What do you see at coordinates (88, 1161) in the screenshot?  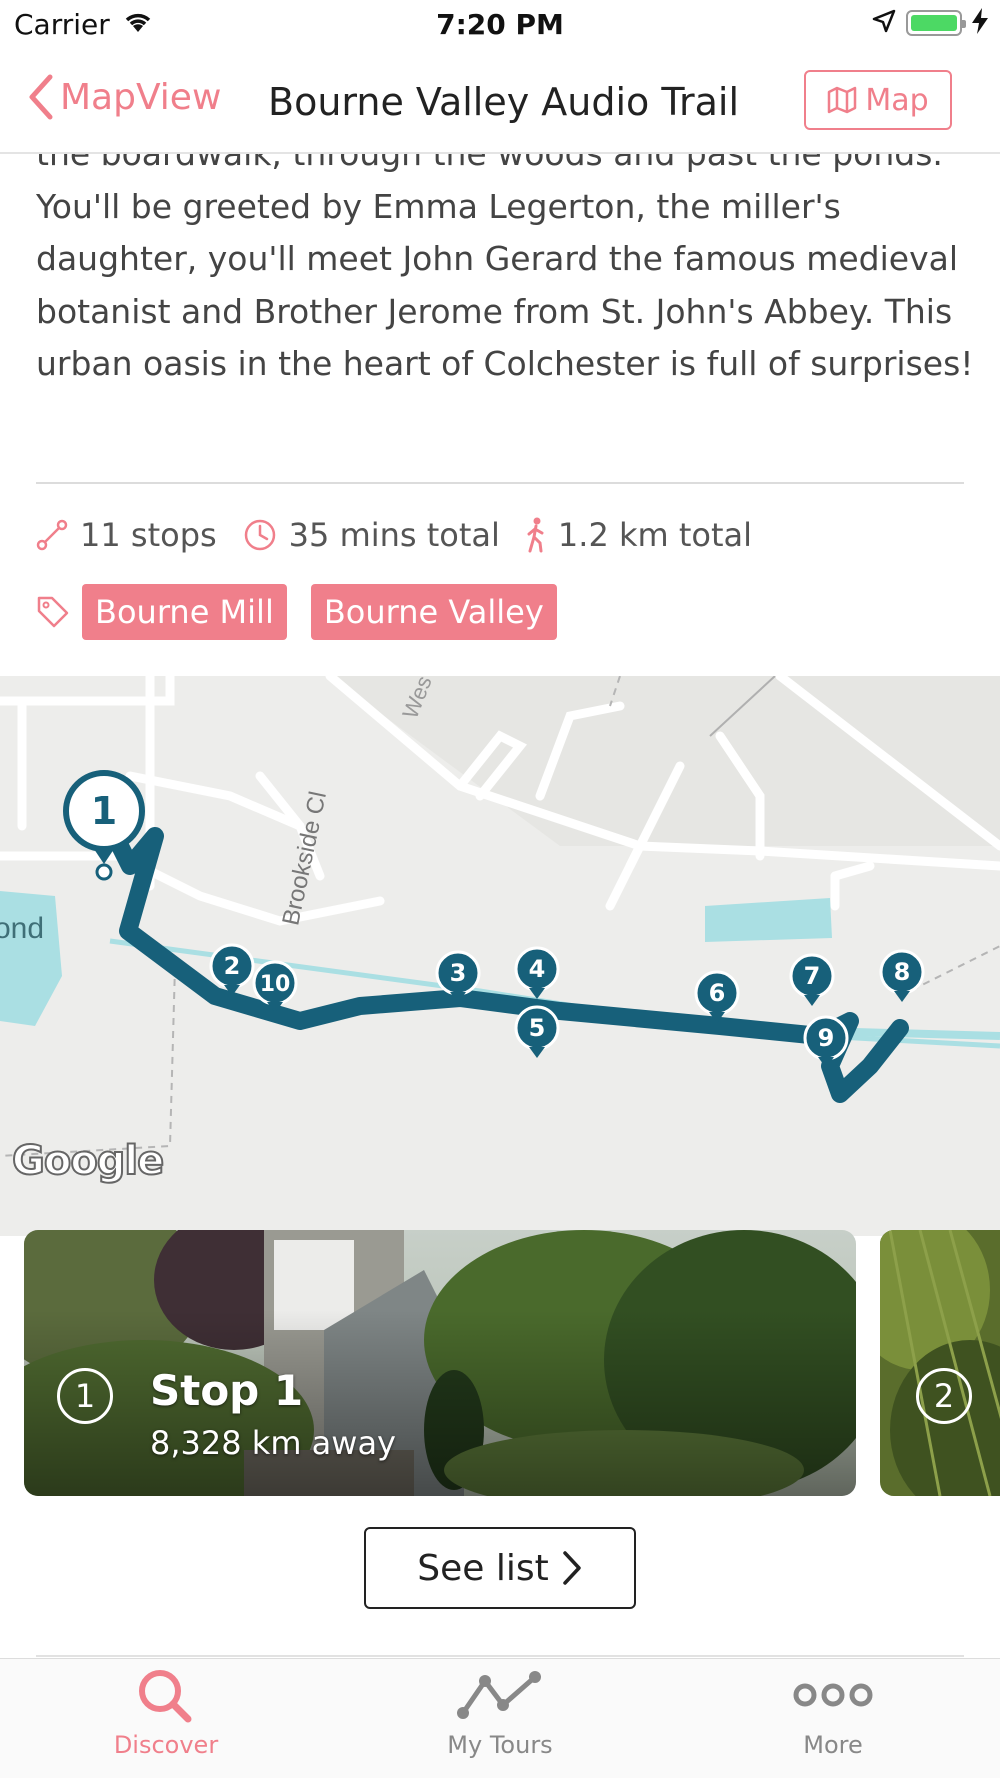 I see `google-logo: Google` at bounding box center [88, 1161].